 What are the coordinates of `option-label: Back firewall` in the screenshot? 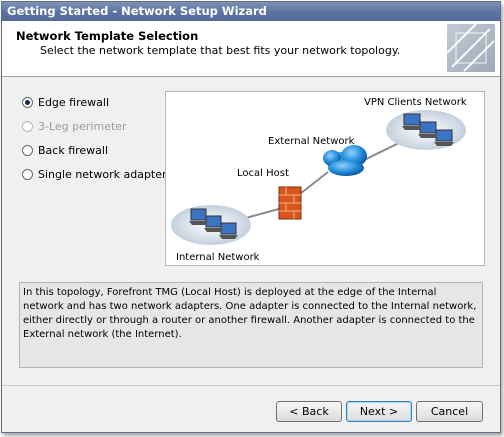 It's located at (73, 150).